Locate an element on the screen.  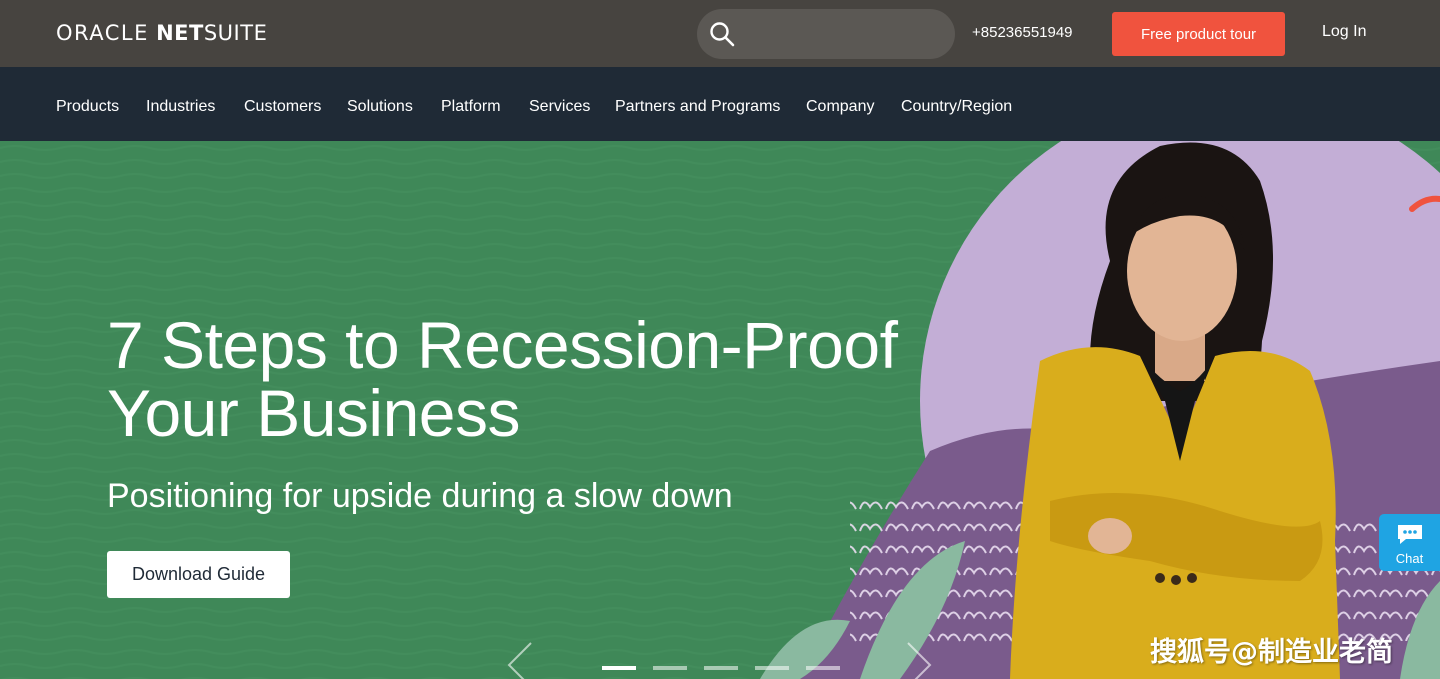
nav-item-country-region: Country/Region is located at coordinates (956, 107).